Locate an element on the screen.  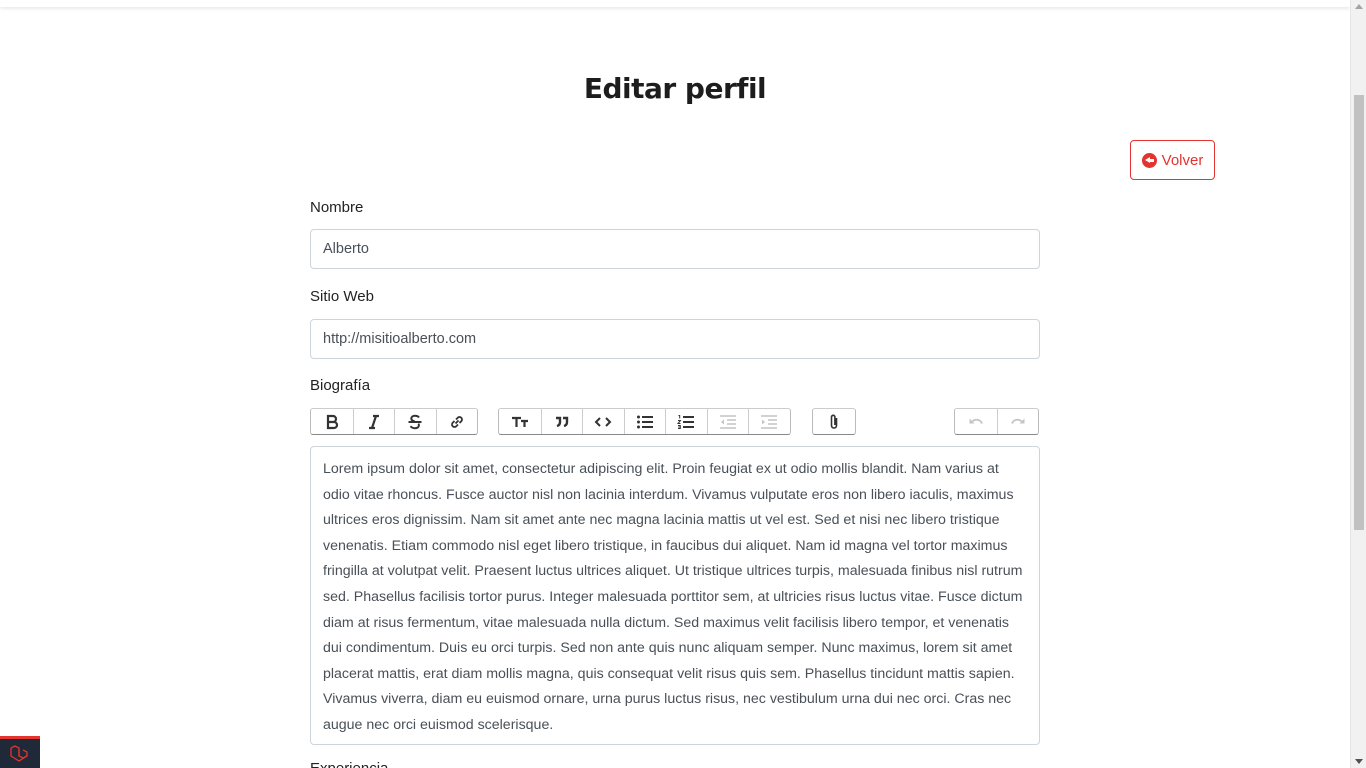
top-navbar is located at coordinates (675, 3).